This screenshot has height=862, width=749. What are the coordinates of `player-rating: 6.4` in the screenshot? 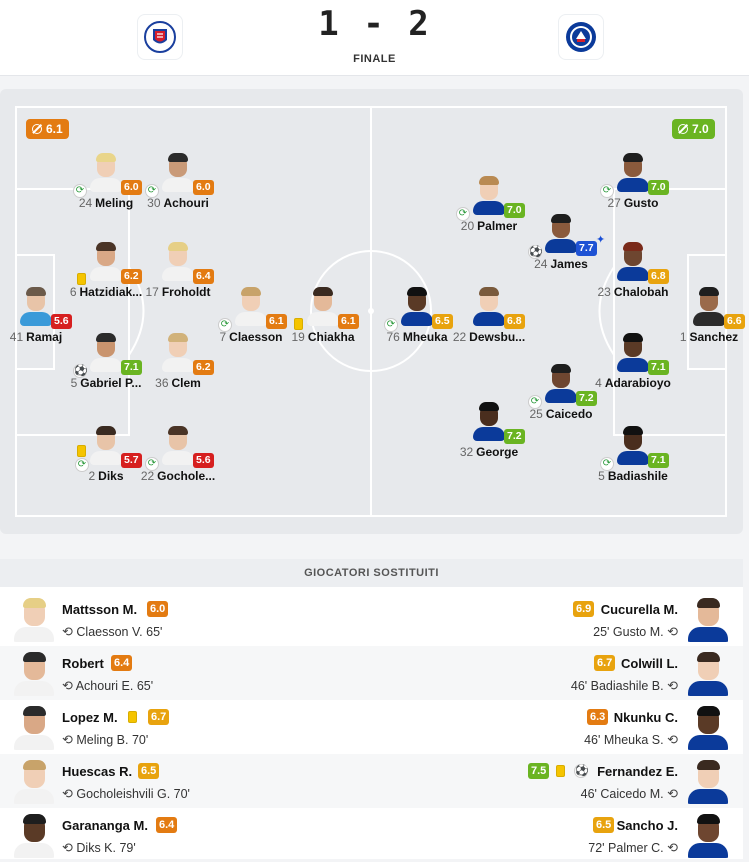 It's located at (203, 276).